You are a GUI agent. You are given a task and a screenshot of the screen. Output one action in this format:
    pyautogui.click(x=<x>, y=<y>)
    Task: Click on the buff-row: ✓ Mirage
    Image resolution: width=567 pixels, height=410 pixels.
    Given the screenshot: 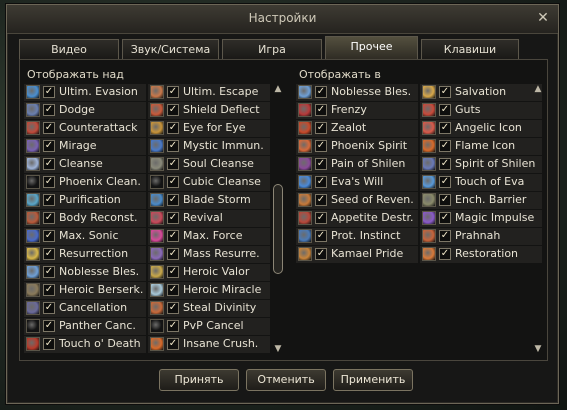 What is the action you would take?
    pyautogui.click(x=85, y=146)
    